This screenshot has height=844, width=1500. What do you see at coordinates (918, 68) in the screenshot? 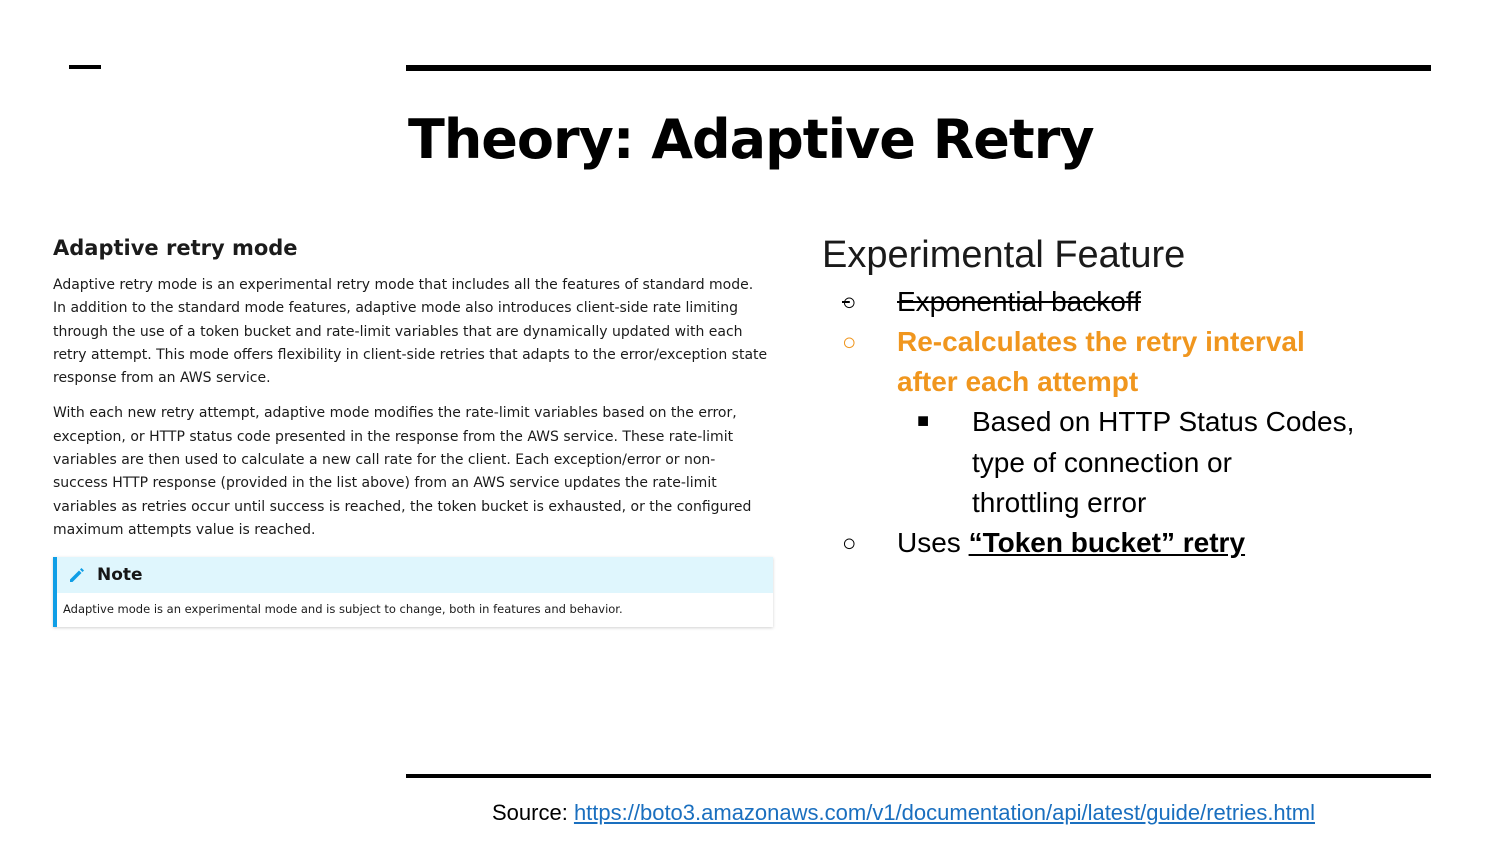
I see `top-rule` at bounding box center [918, 68].